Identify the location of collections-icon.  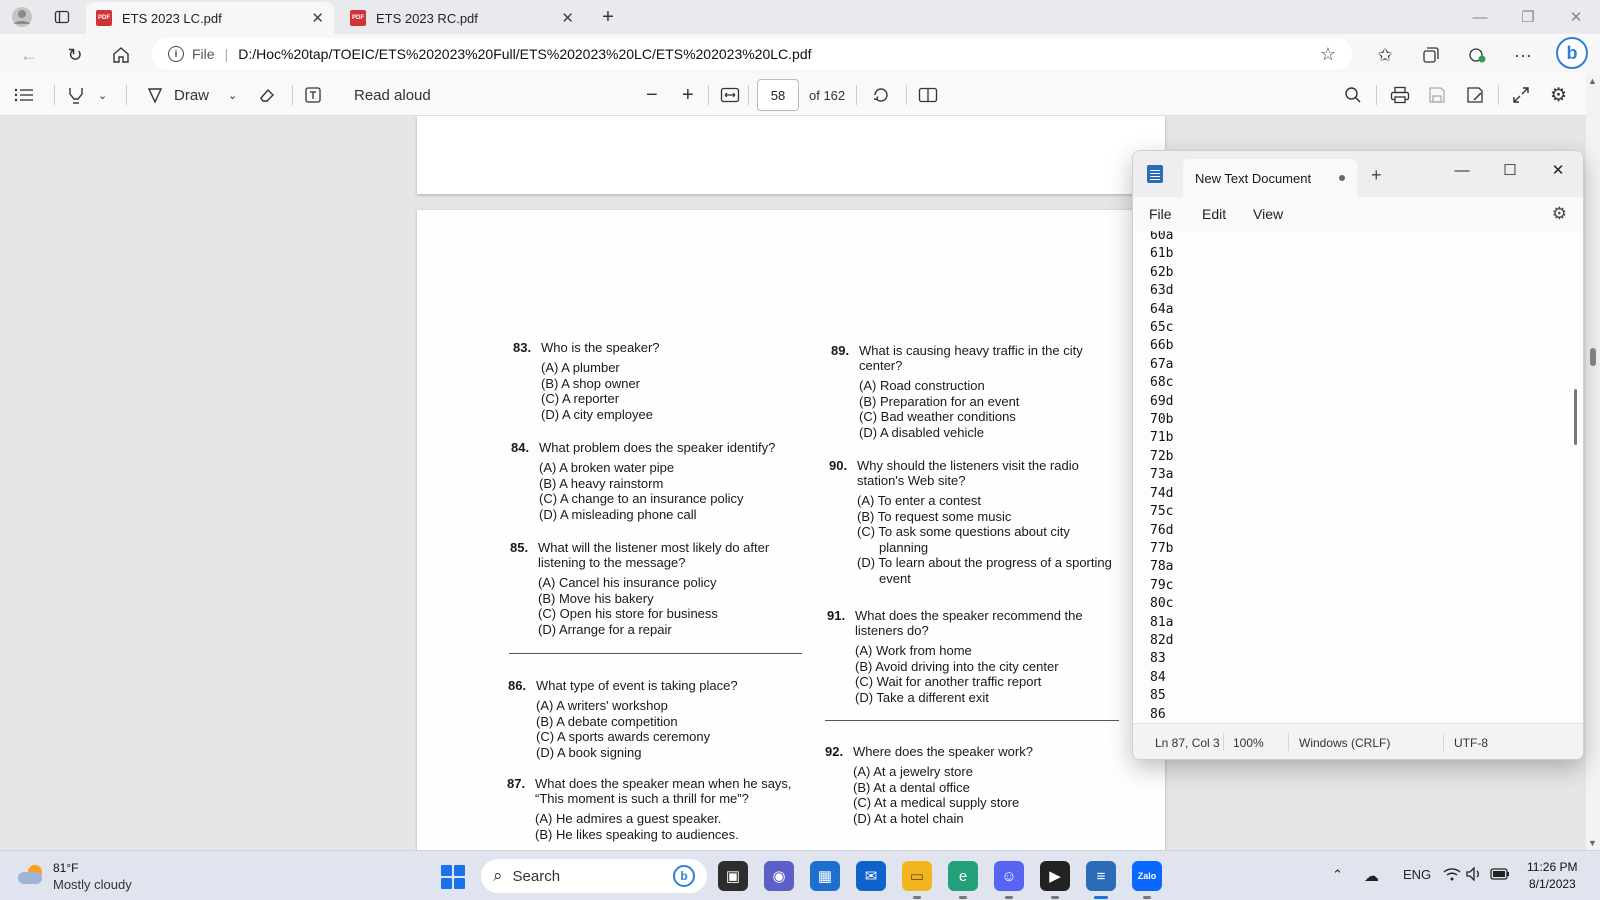
(1431, 55).